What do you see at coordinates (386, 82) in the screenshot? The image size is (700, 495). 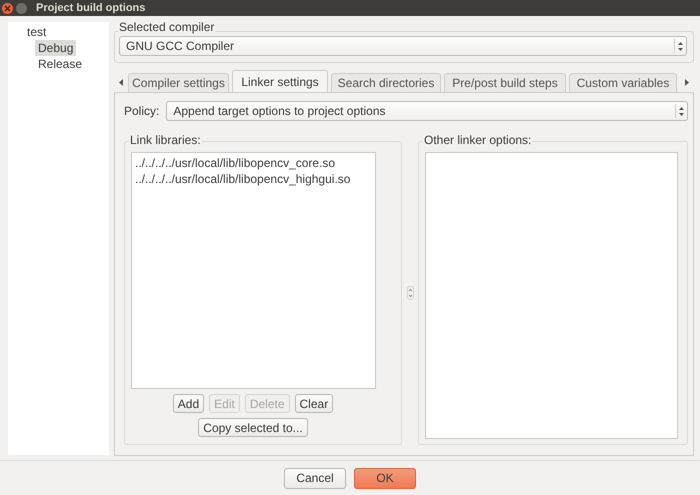 I see `tab: Search directories` at bounding box center [386, 82].